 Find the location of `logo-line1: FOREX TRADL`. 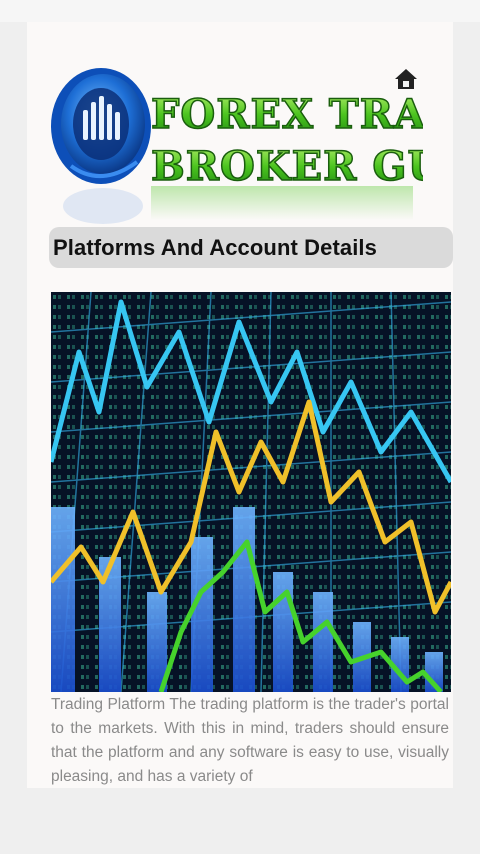

logo-line1: FOREX TRADL is located at coordinates (287, 114).